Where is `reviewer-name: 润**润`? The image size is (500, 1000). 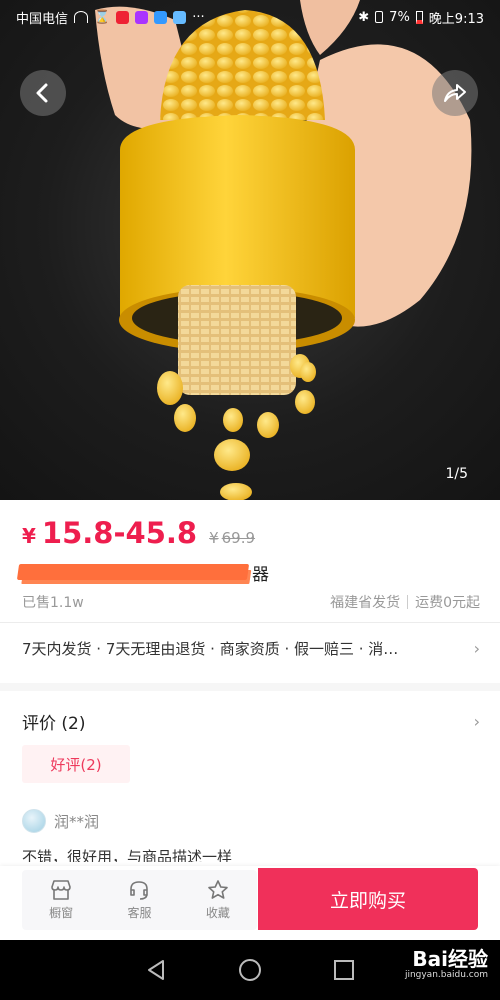
reviewer-name: 润**润 is located at coordinates (77, 821).